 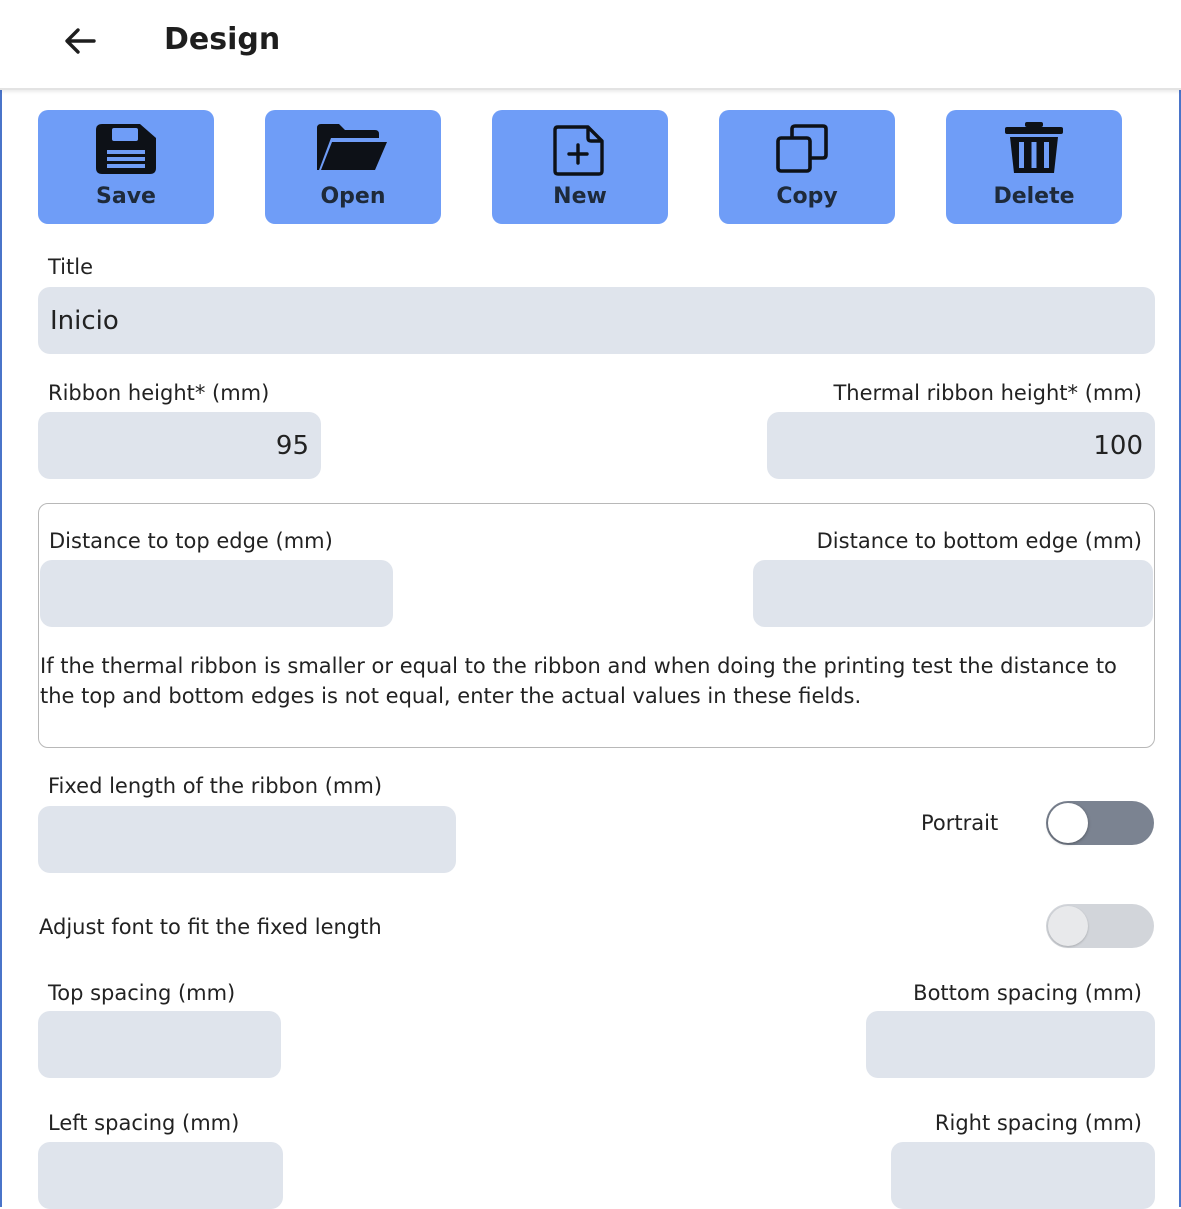 I want to click on portrait-toggle, so click(x=1100, y=823).